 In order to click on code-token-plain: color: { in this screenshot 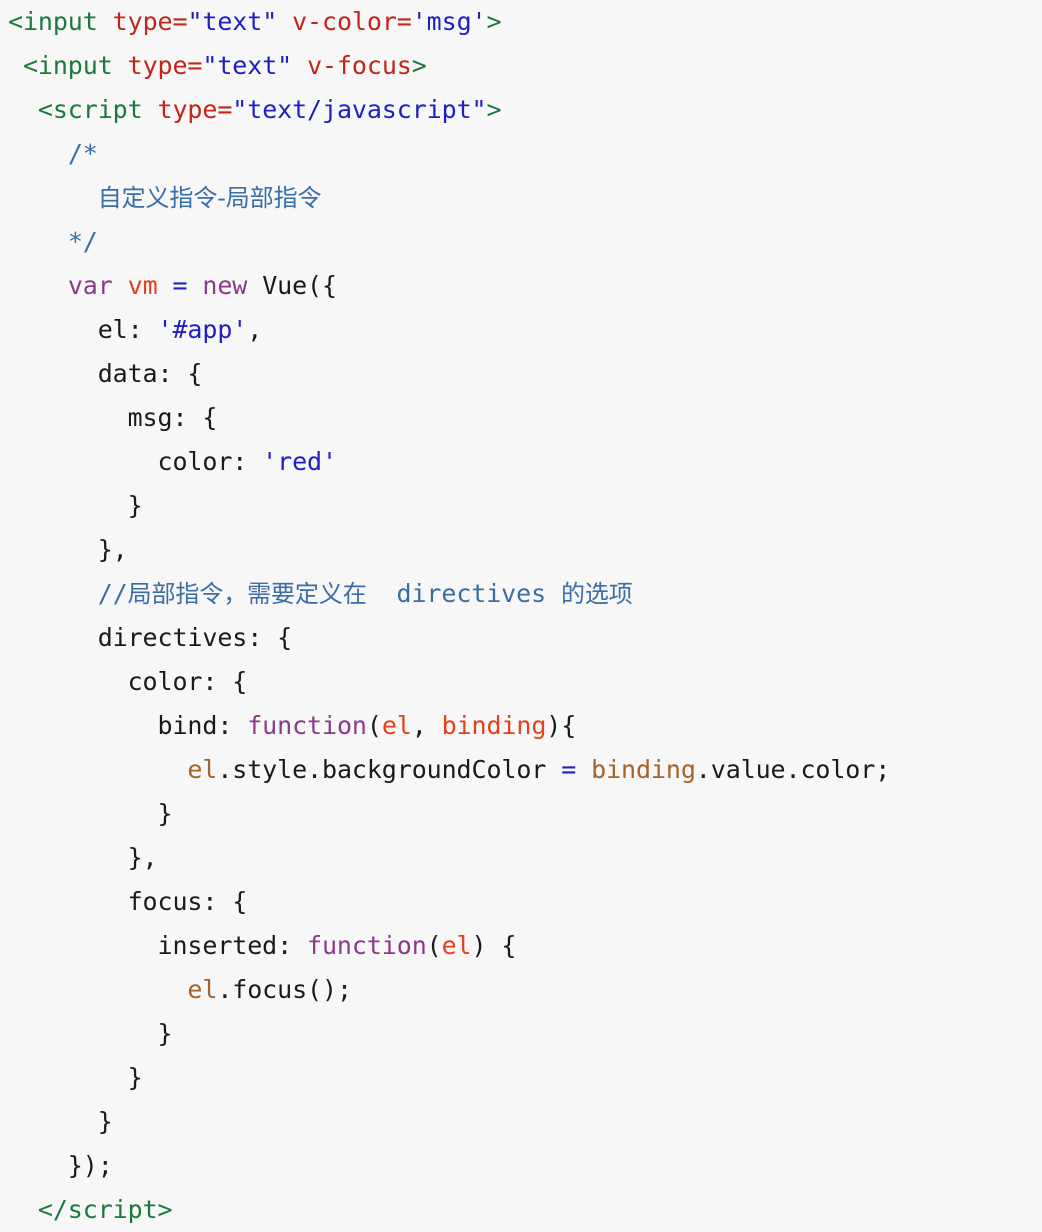, I will do `click(128, 681)`.